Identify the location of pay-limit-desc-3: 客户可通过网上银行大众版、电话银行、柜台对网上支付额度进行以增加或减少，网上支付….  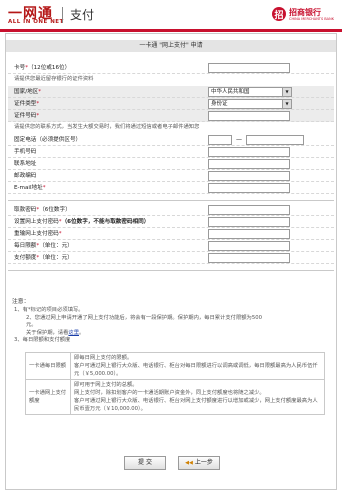
(196, 405).